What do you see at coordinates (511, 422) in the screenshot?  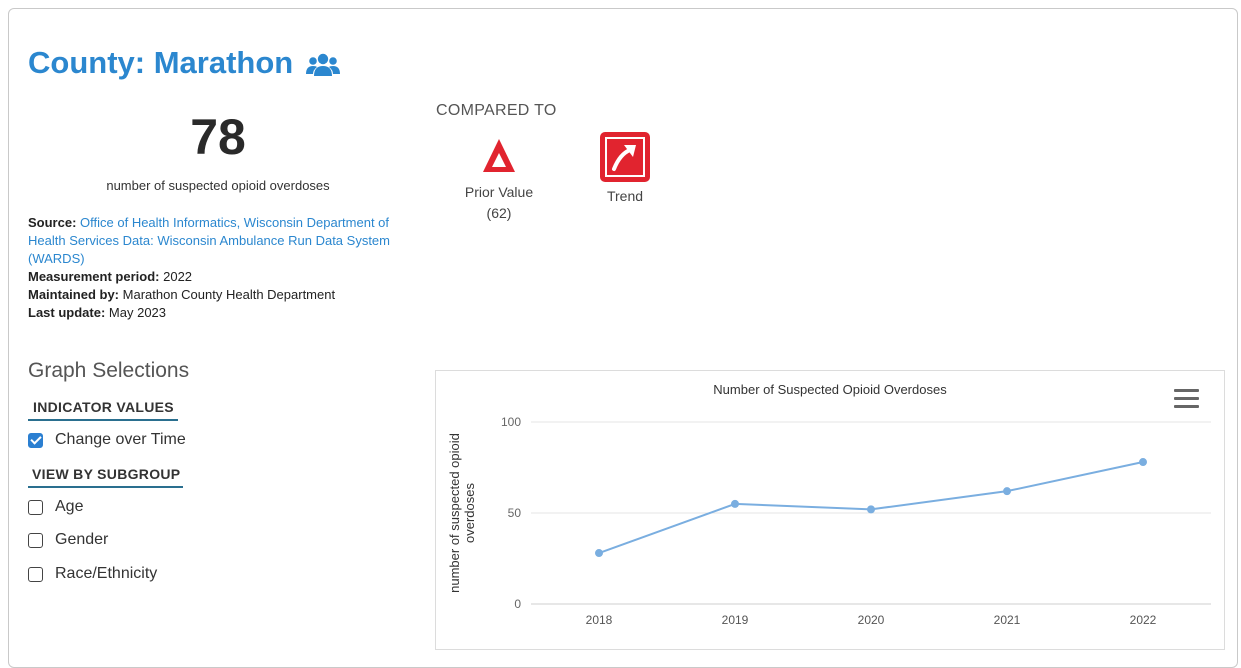 I see `y-tick-label: 100` at bounding box center [511, 422].